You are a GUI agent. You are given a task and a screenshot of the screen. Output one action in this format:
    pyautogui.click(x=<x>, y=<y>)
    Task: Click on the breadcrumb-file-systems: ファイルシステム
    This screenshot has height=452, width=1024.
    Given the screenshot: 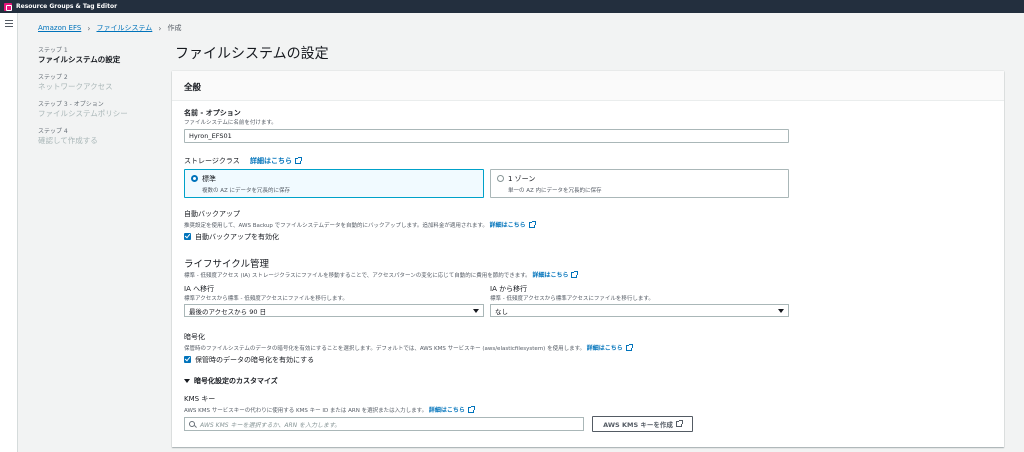 What is the action you would take?
    pyautogui.click(x=125, y=28)
    